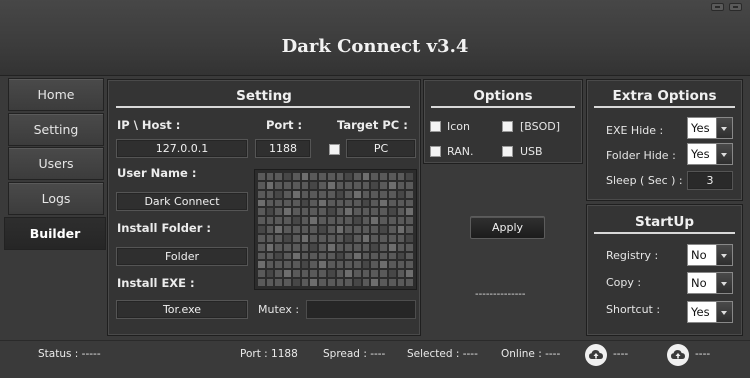  What do you see at coordinates (710, 180) in the screenshot?
I see `sleep-field: 3` at bounding box center [710, 180].